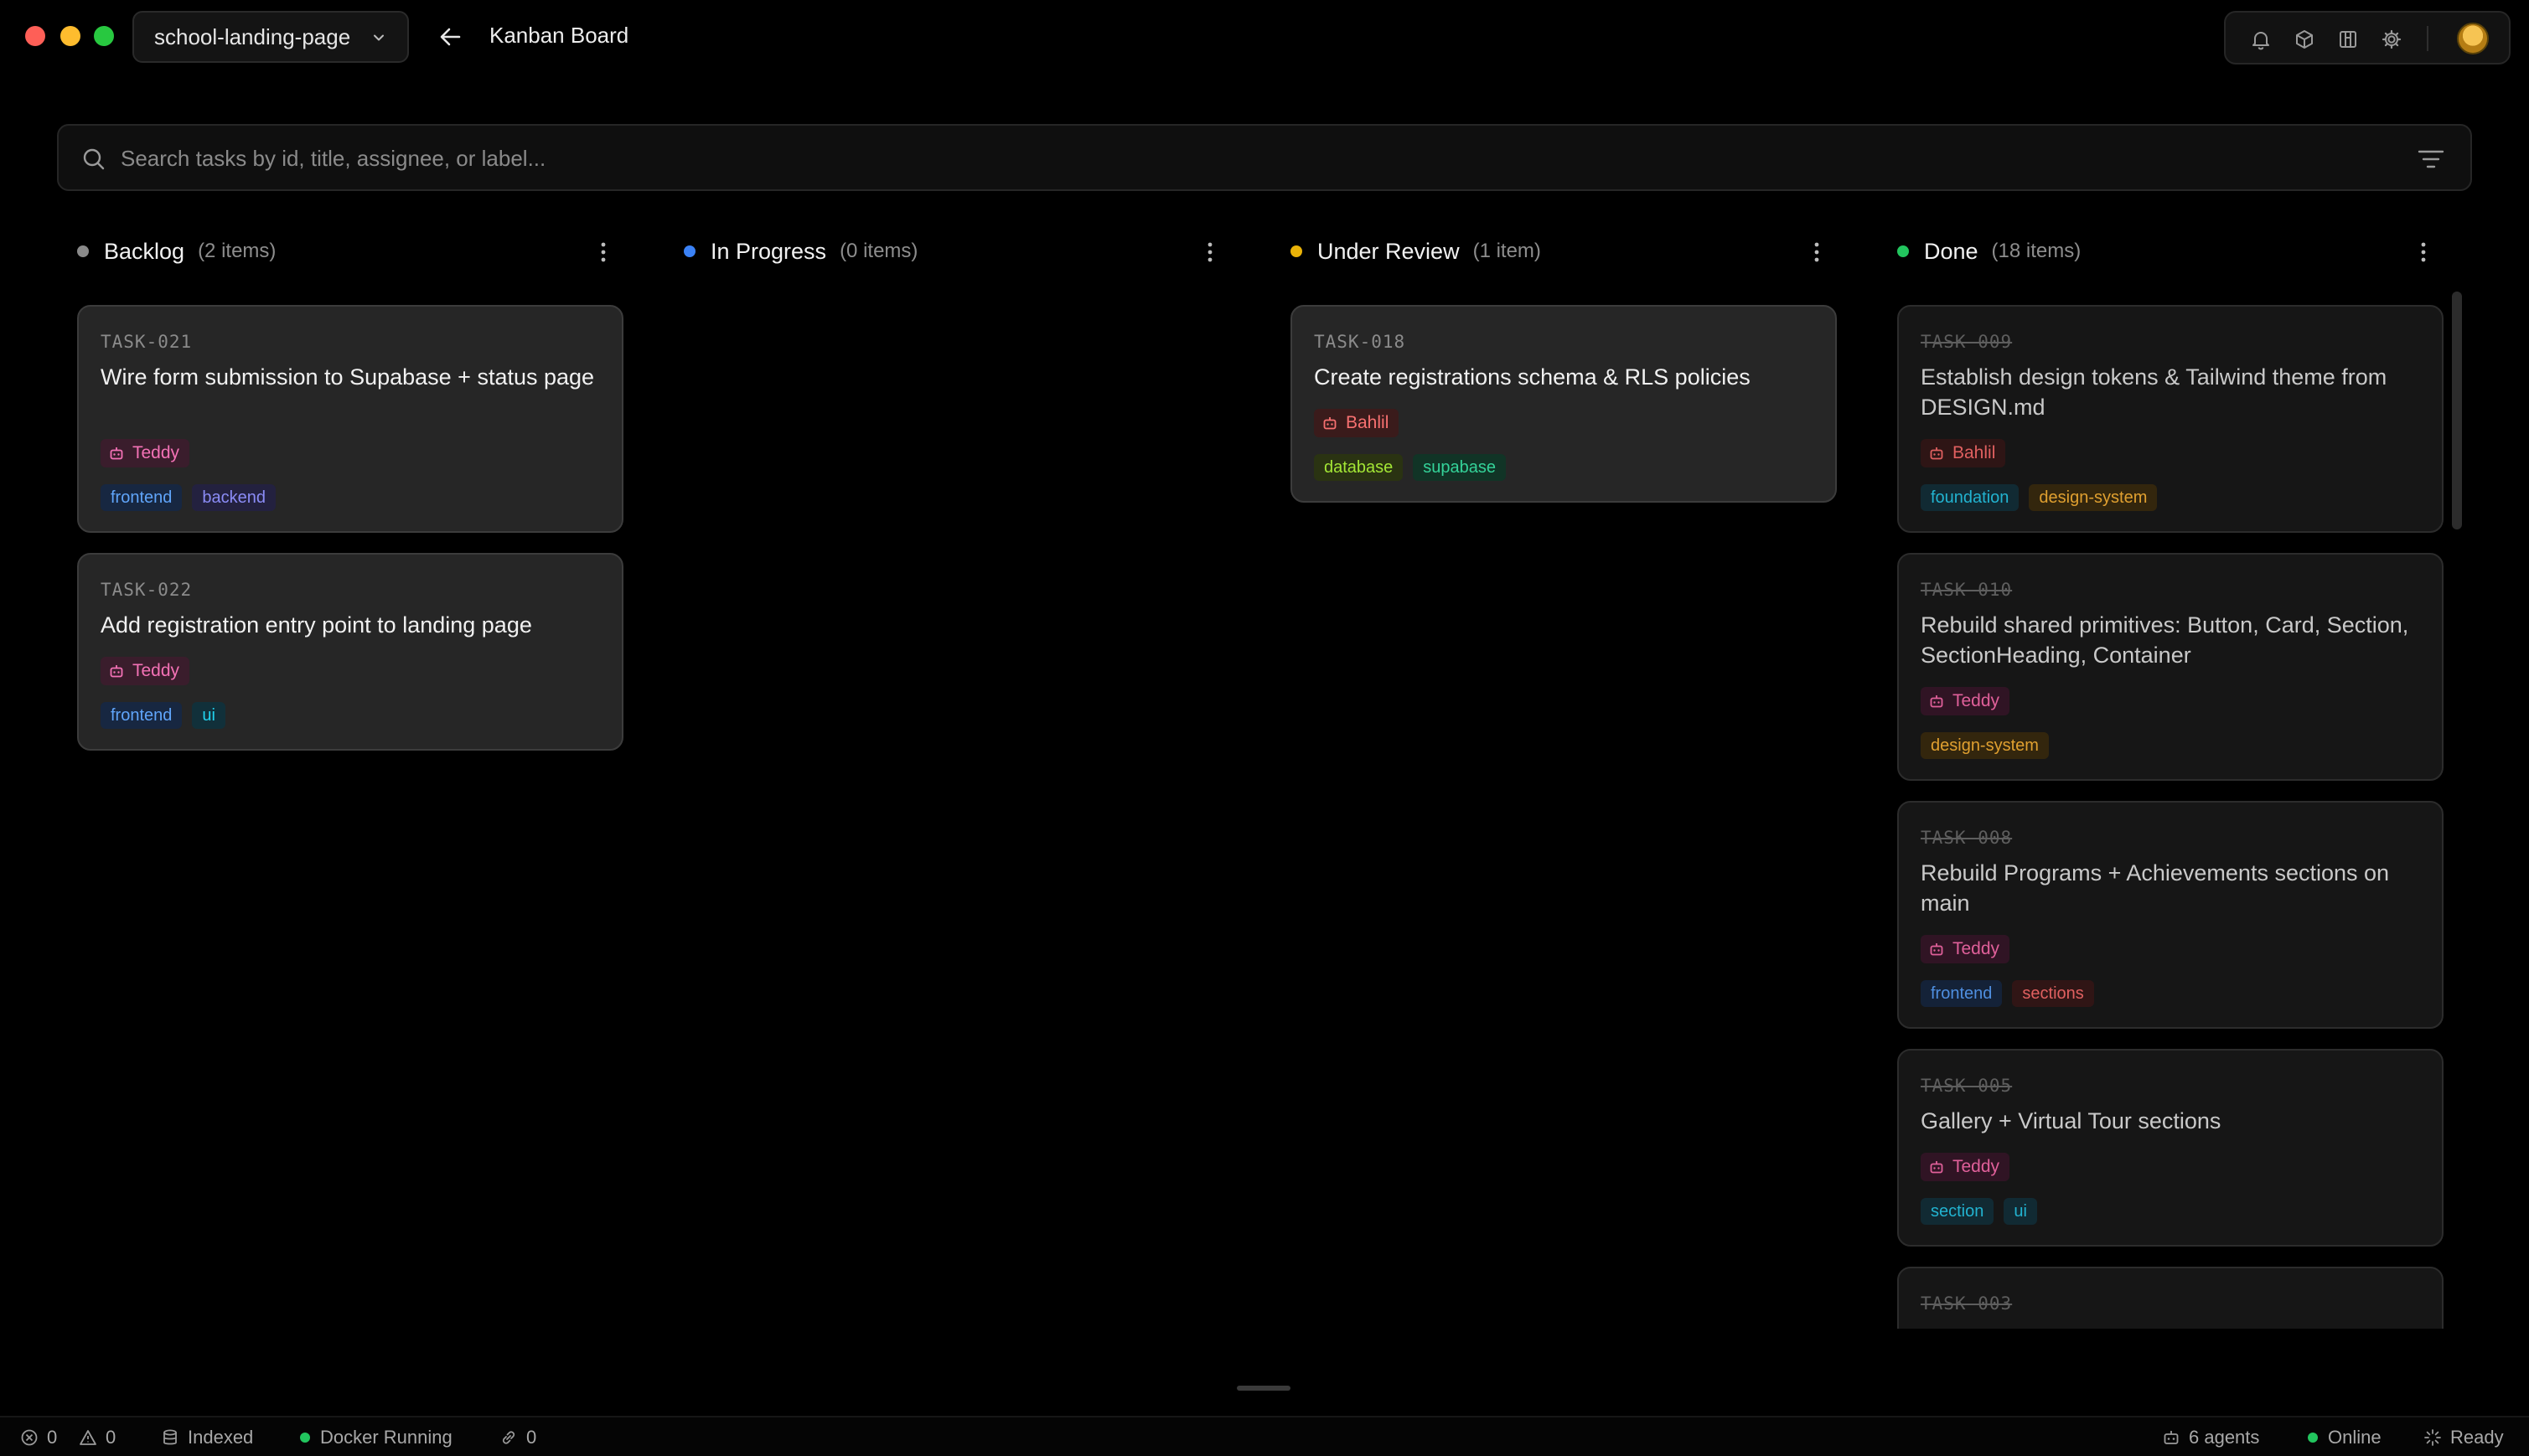 This screenshot has width=2529, height=1456. Describe the element at coordinates (2473, 38) in the screenshot. I see `user-avatar` at that location.